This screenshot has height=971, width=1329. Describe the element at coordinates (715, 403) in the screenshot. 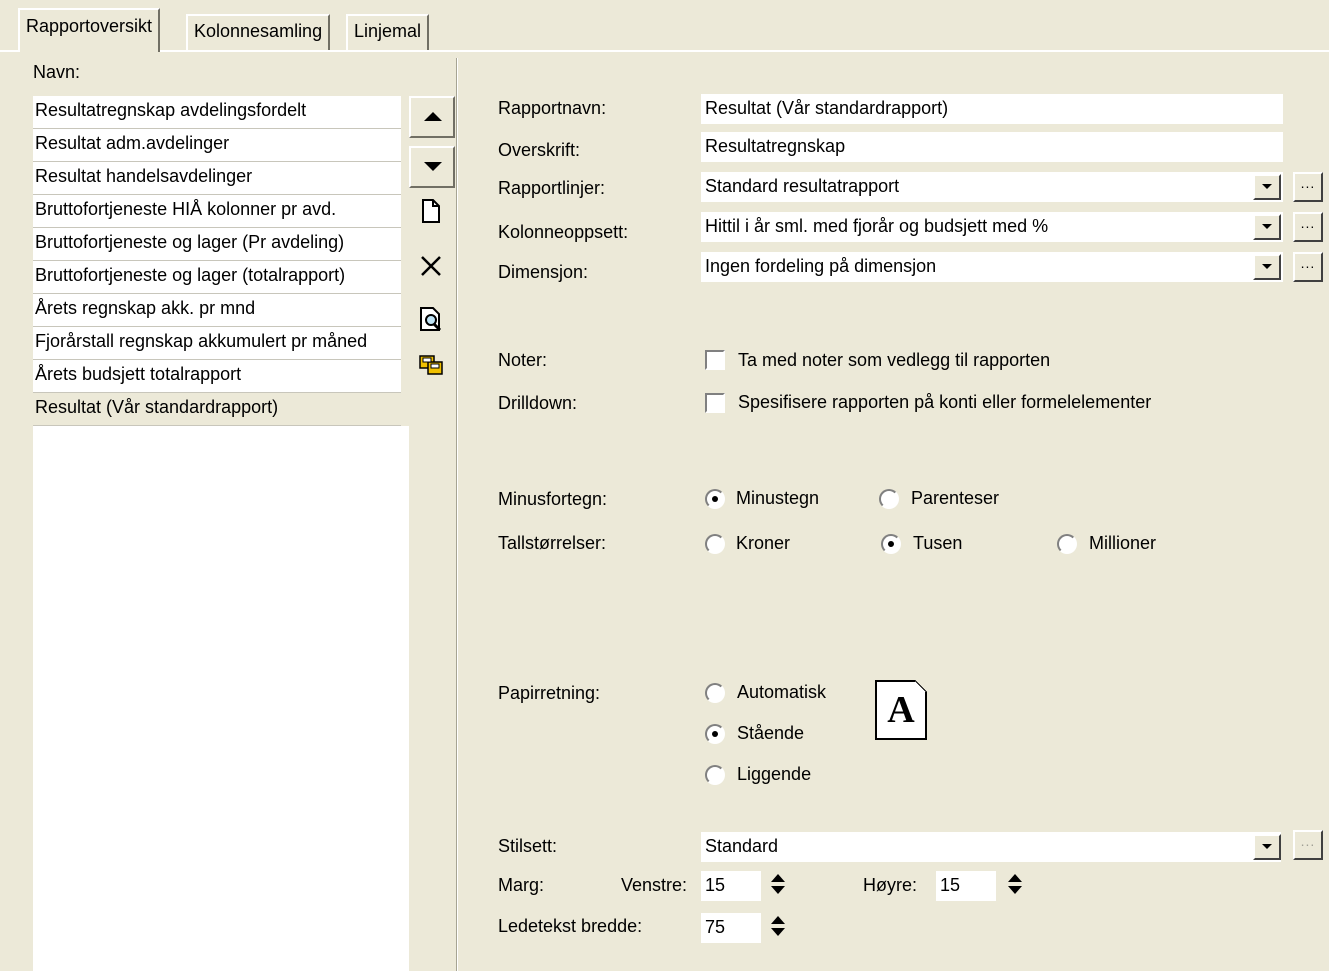

I see `drilldown-checkbox` at that location.